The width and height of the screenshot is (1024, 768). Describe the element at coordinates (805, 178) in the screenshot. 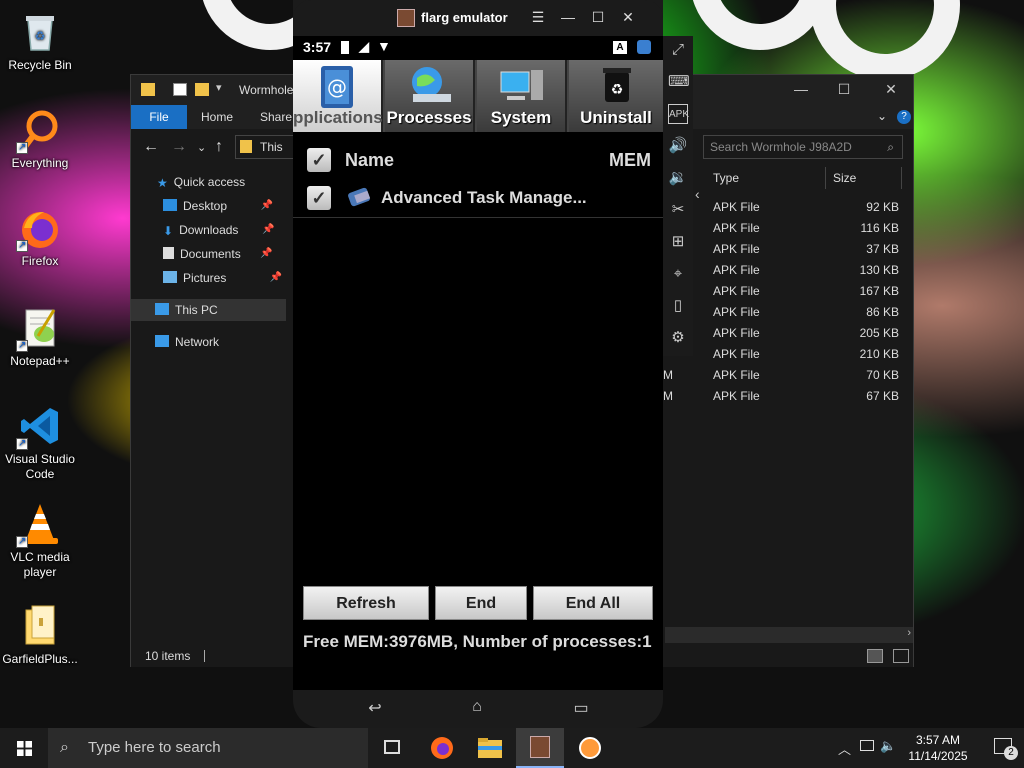

I see `file-list-header: Type Size` at that location.